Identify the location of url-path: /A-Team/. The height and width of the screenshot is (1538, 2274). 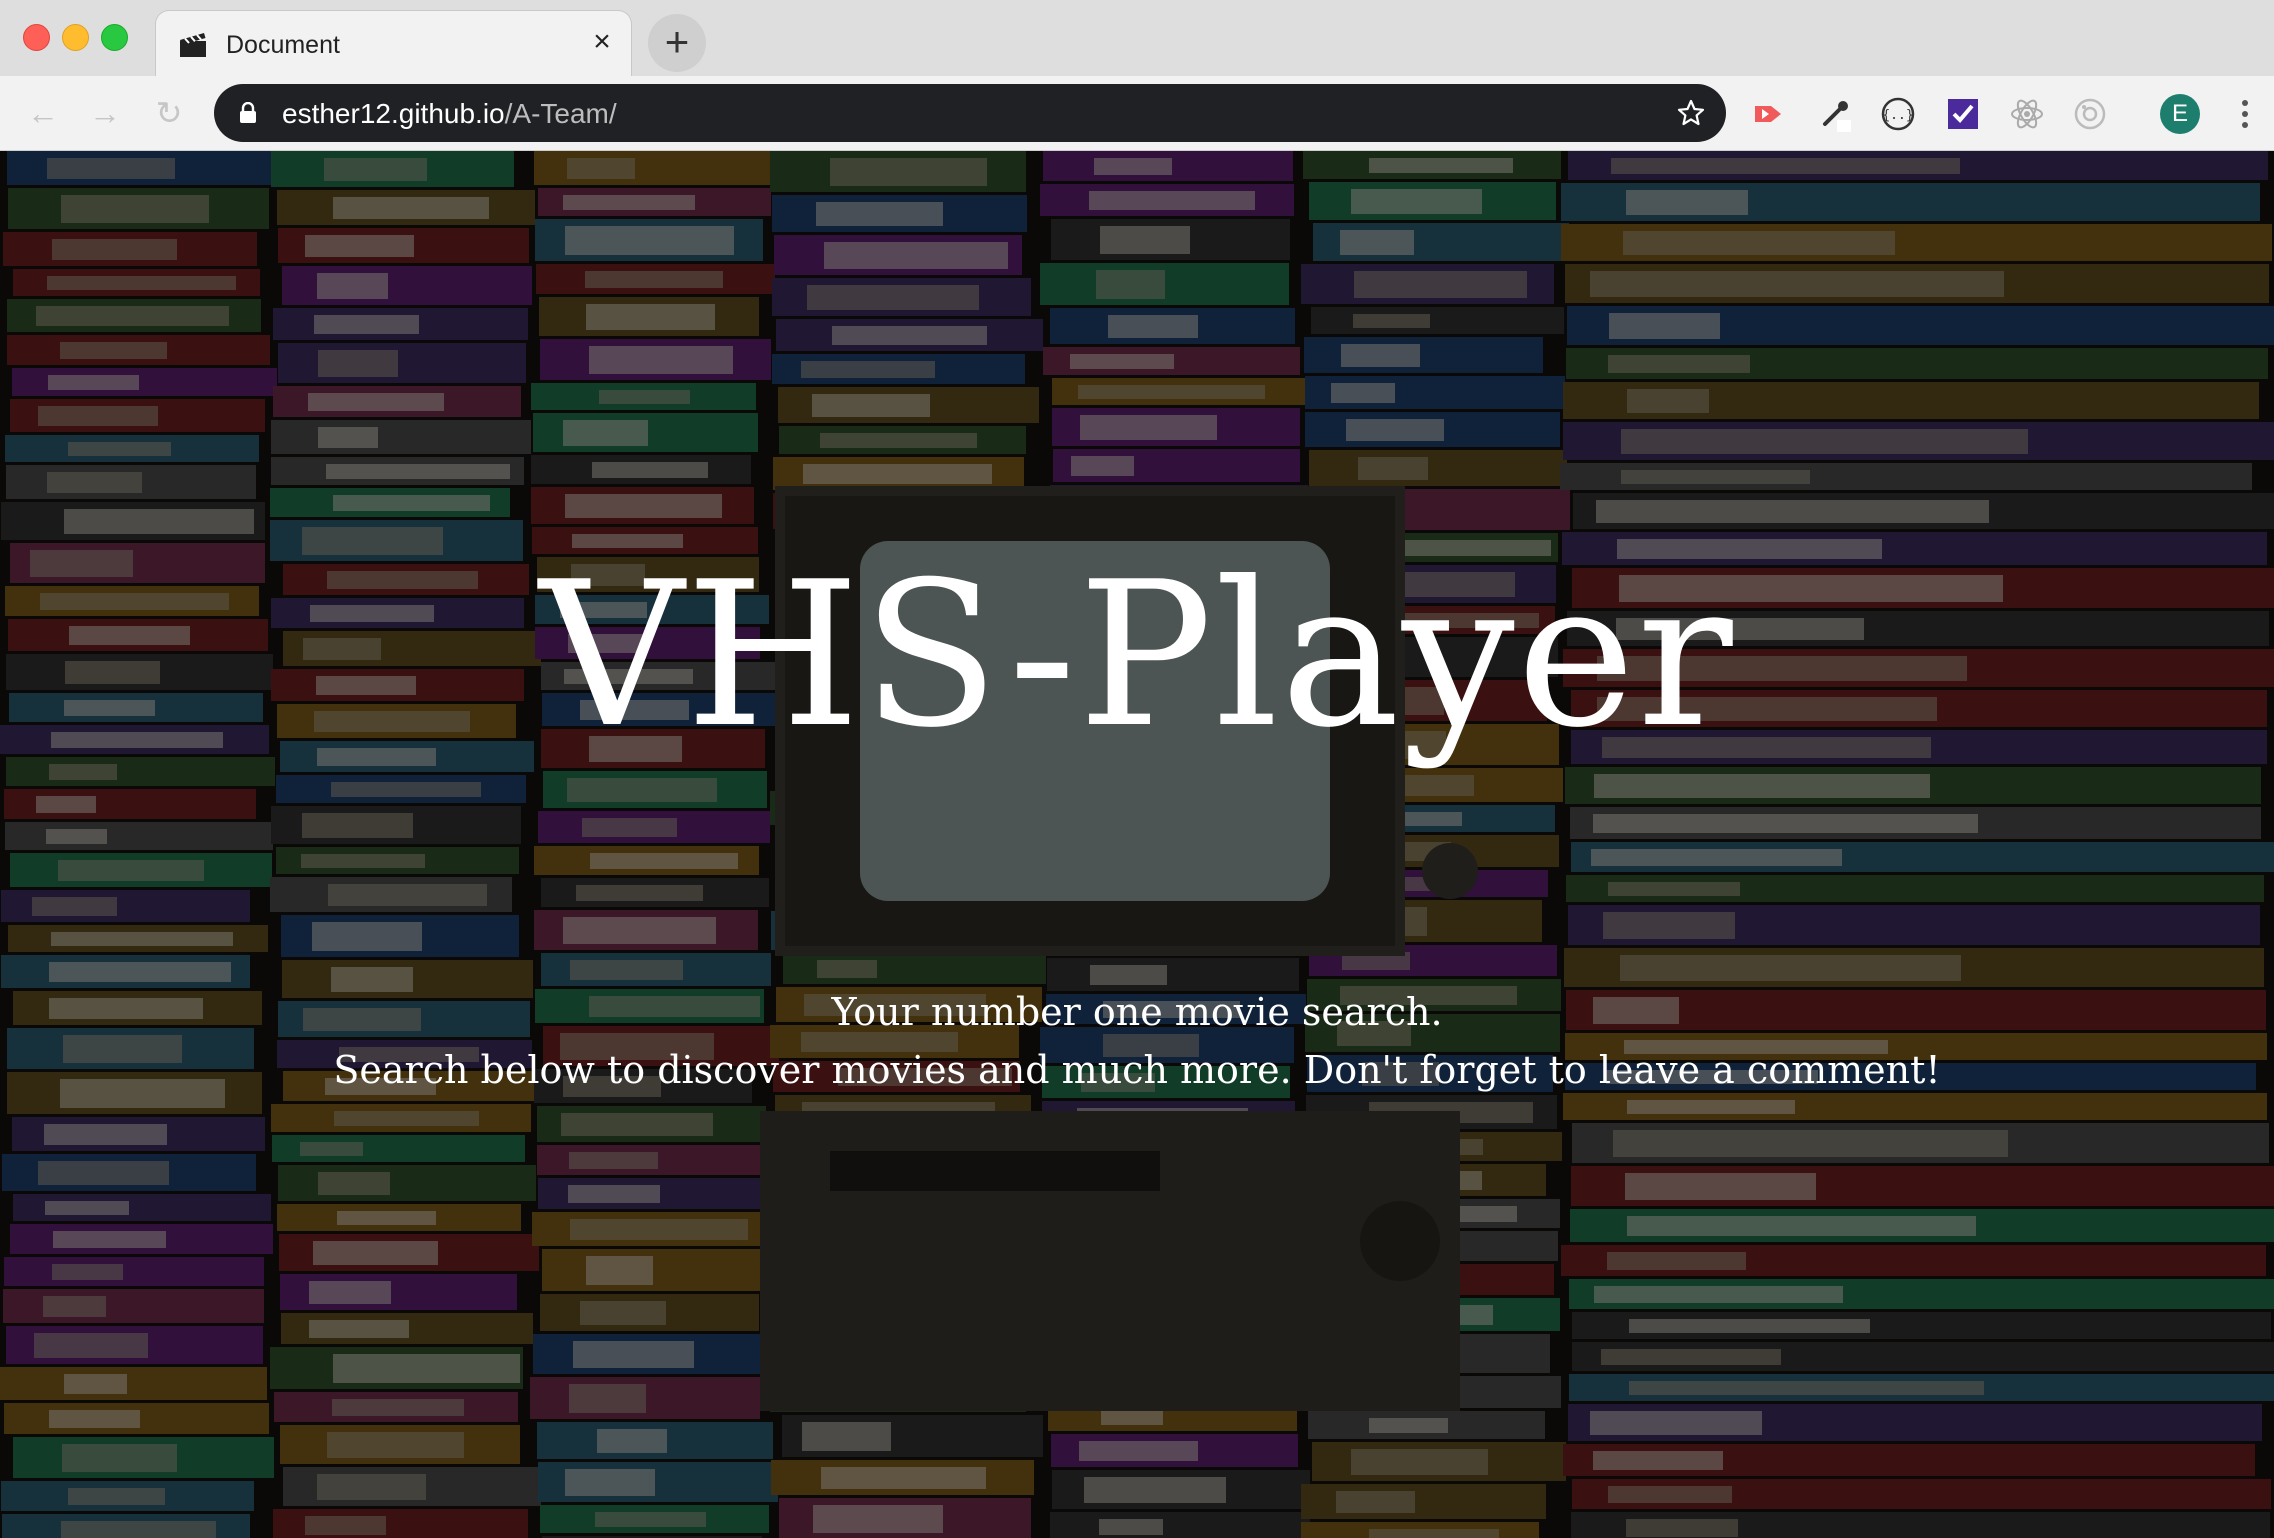
(560, 113).